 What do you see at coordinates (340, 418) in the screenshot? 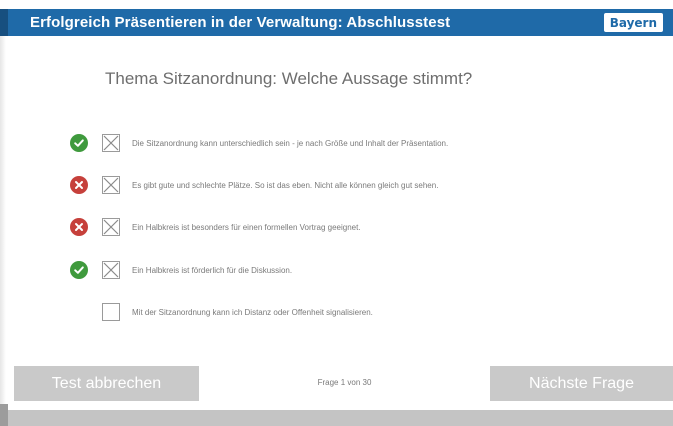
I see `bottom-bar` at bounding box center [340, 418].